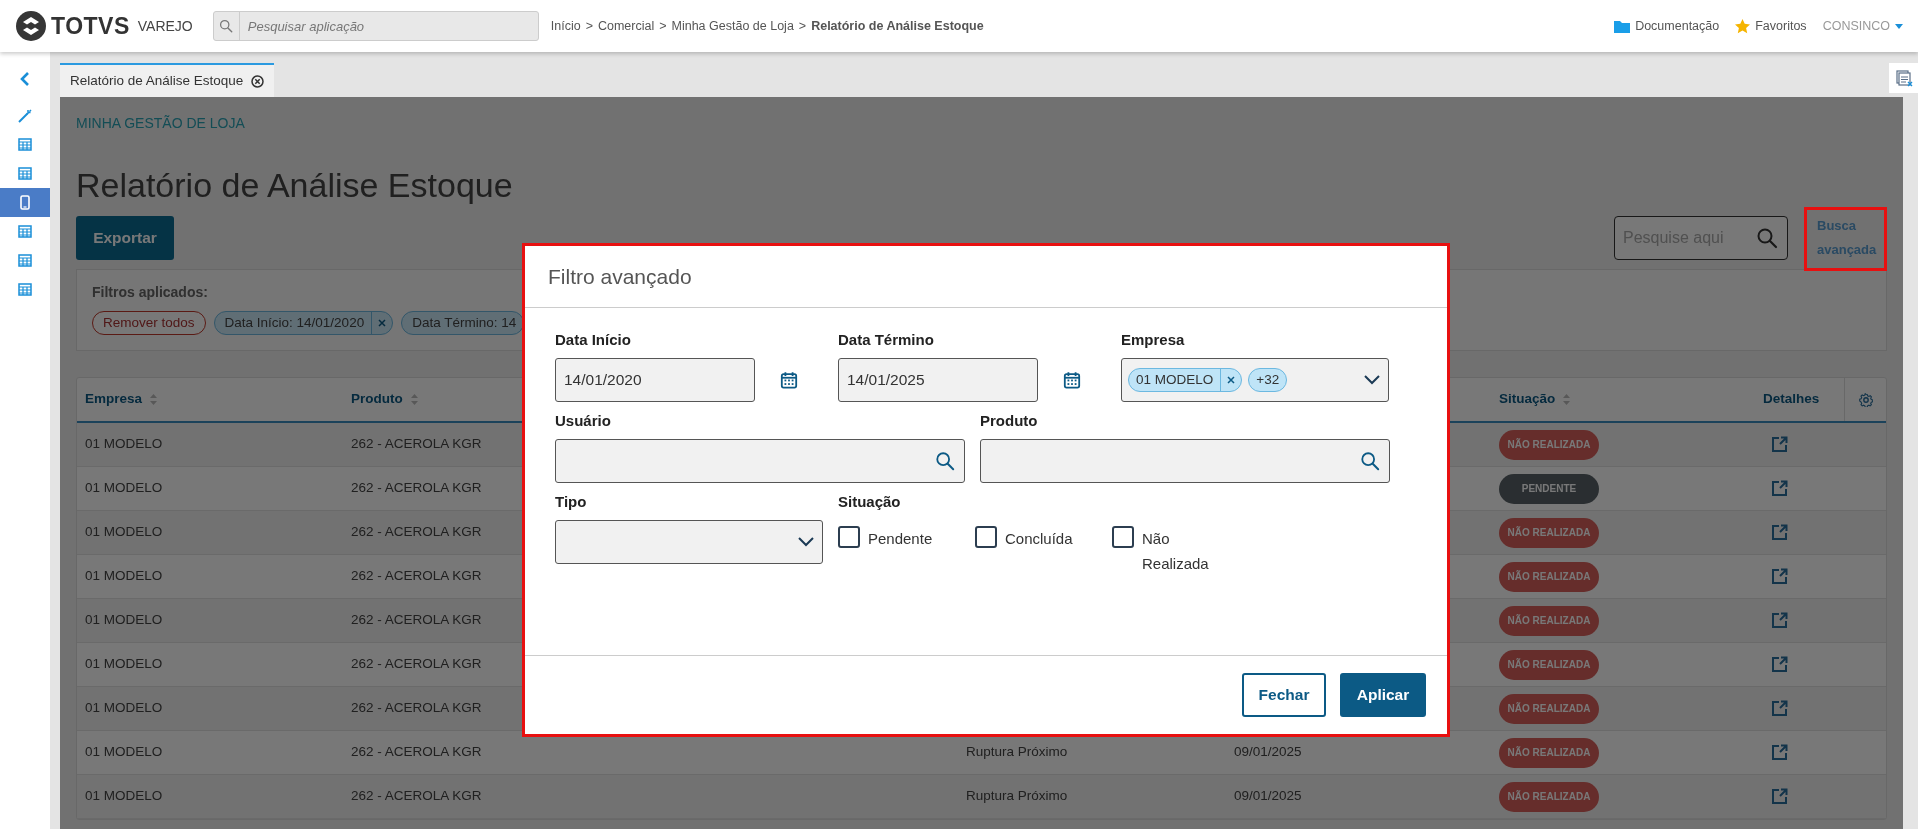 The width and height of the screenshot is (1918, 829). What do you see at coordinates (161, 123) in the screenshot?
I see `section-label: MINHA GESTÃO DE LOJA` at bounding box center [161, 123].